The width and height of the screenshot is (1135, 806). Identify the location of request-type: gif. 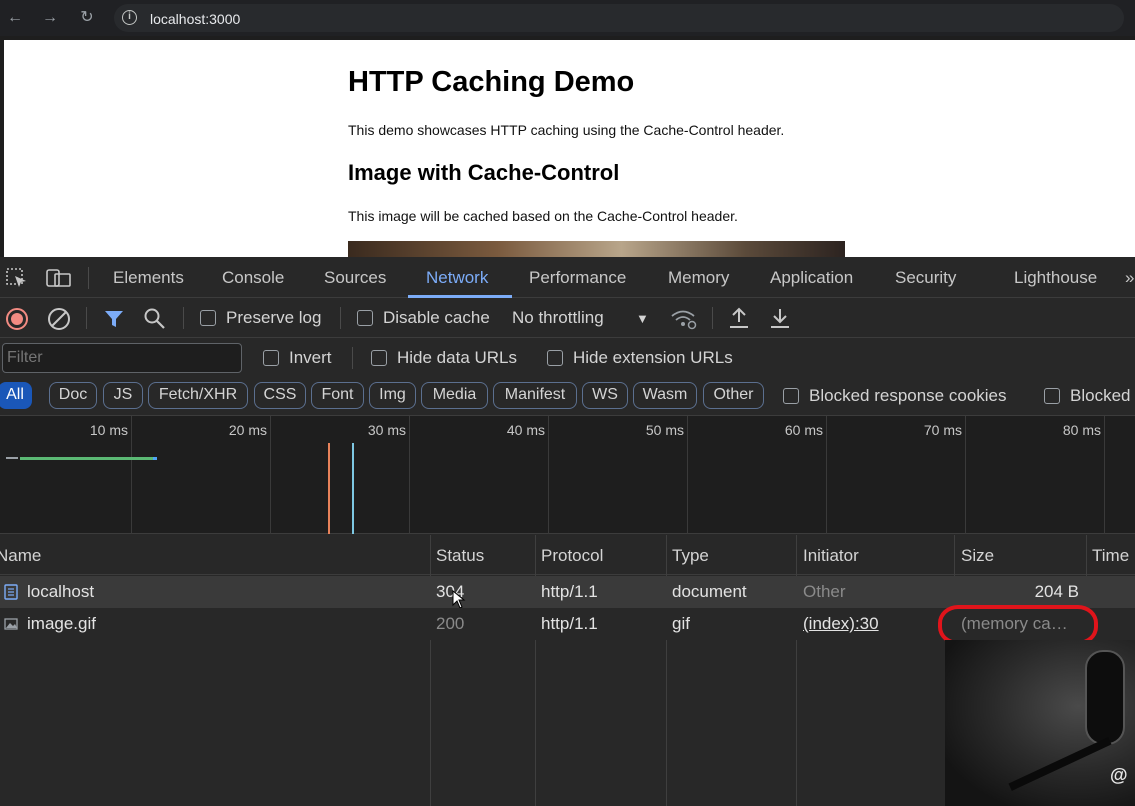
(681, 623).